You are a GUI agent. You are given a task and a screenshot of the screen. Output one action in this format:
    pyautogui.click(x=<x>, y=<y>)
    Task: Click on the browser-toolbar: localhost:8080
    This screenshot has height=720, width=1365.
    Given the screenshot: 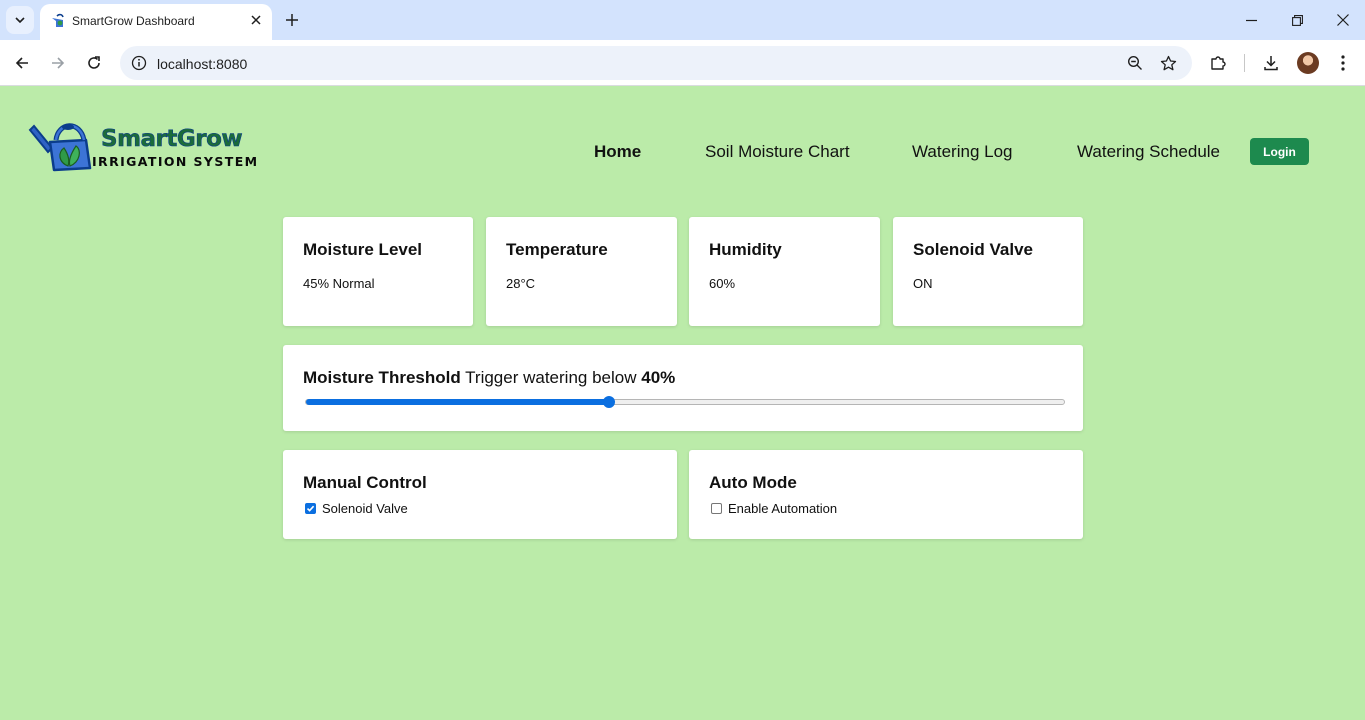 What is the action you would take?
    pyautogui.click(x=682, y=63)
    